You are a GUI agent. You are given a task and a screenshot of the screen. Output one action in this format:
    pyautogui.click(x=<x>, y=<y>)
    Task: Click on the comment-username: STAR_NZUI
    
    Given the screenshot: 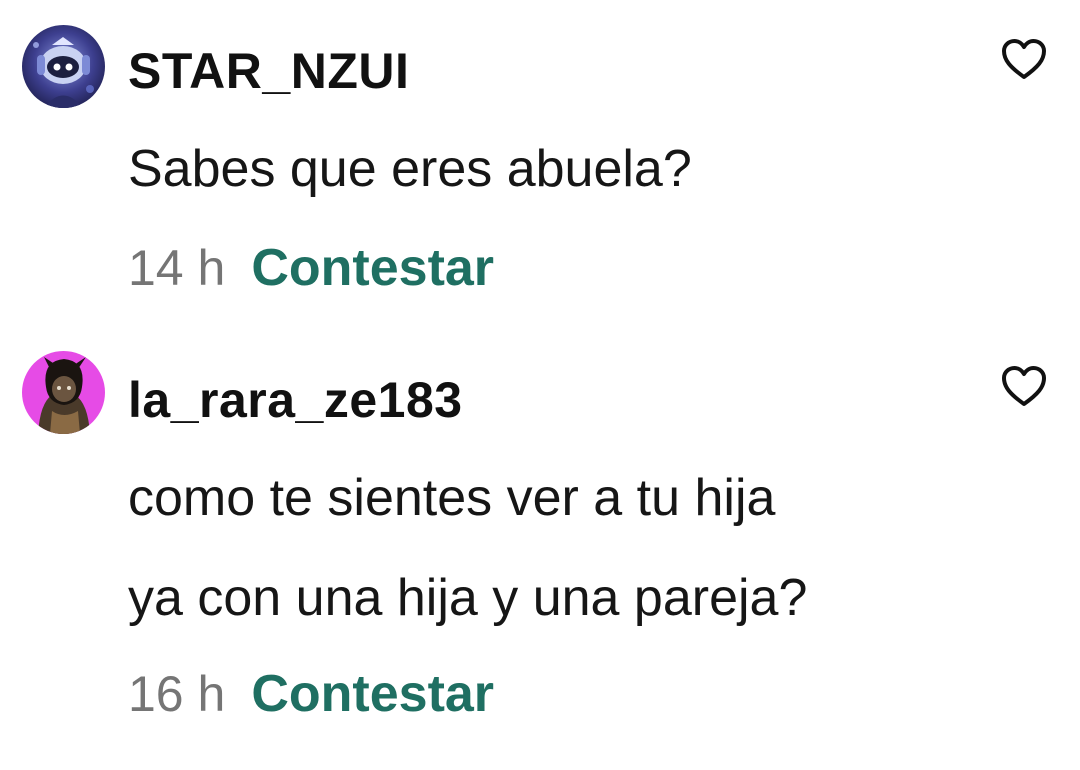 What is the action you would take?
    pyautogui.click(x=268, y=71)
    